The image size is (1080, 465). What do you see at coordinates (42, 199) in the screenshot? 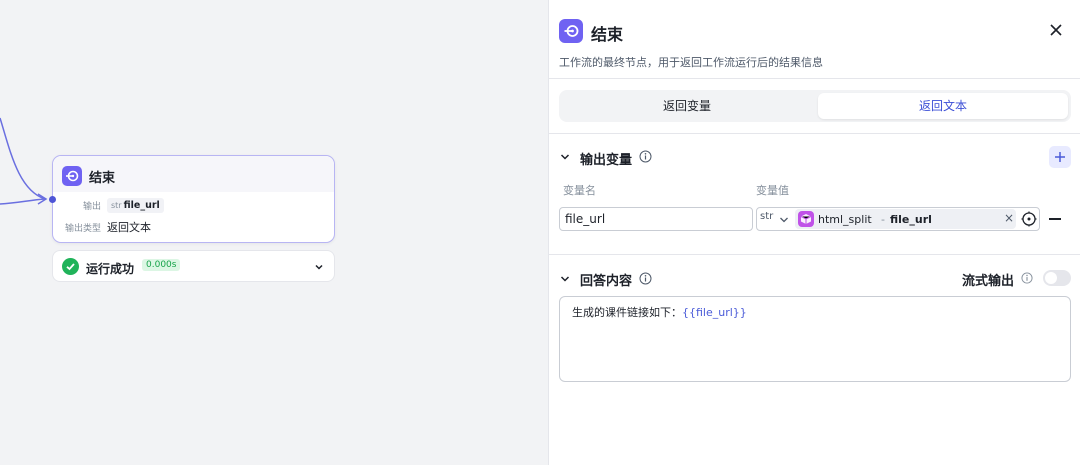
I see `edge-arrow-head` at bounding box center [42, 199].